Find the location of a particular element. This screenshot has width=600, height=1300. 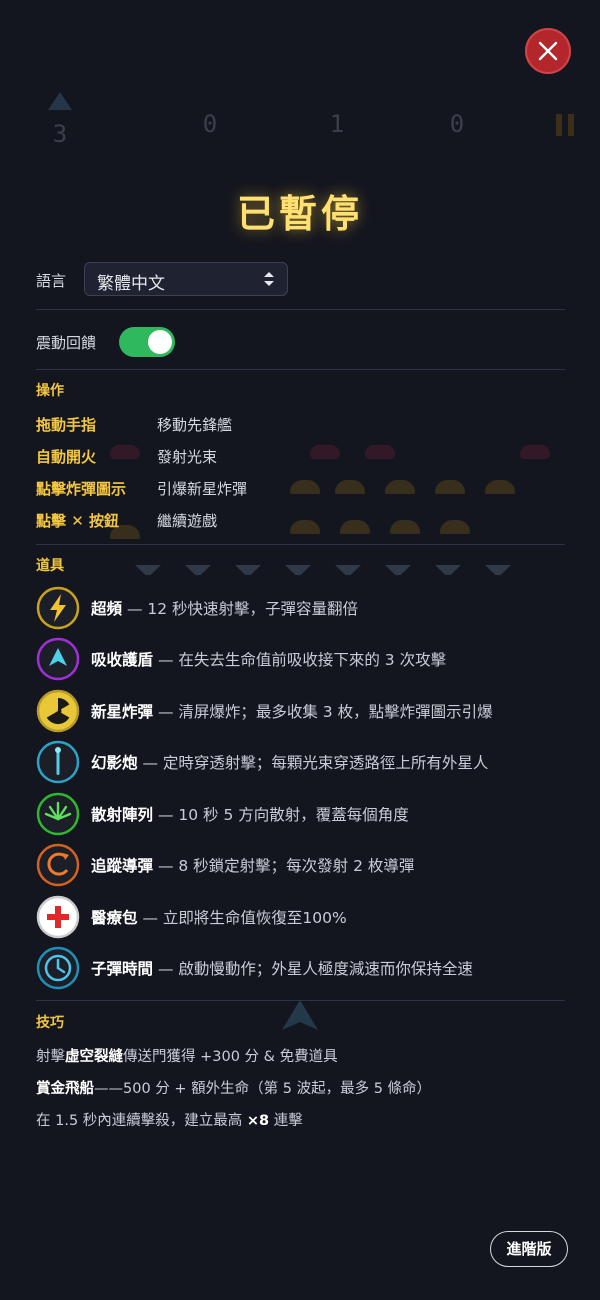

powerup-text: 子彈時間 — 啟動慢動作；外星人極度減速而你保持全速 is located at coordinates (282, 968).